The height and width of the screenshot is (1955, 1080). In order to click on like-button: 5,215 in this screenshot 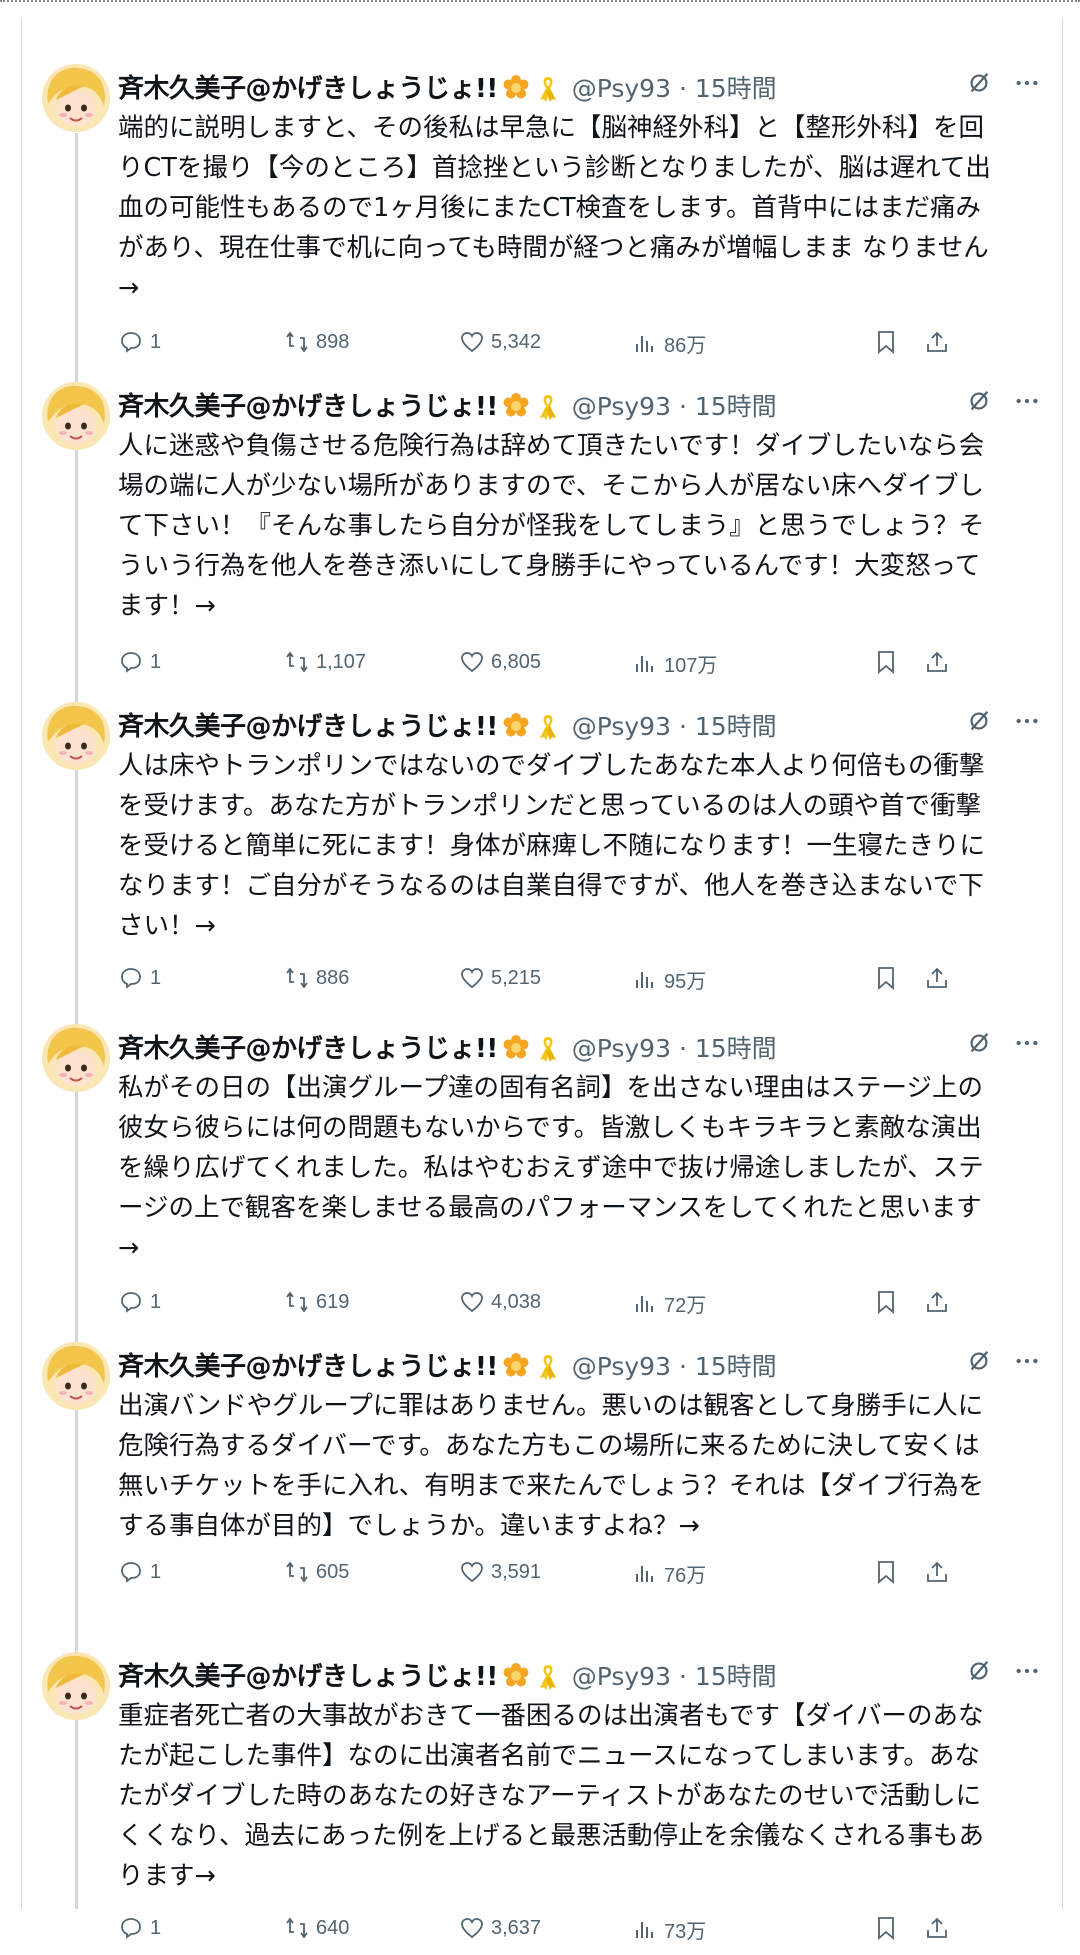, I will do `click(500, 978)`.